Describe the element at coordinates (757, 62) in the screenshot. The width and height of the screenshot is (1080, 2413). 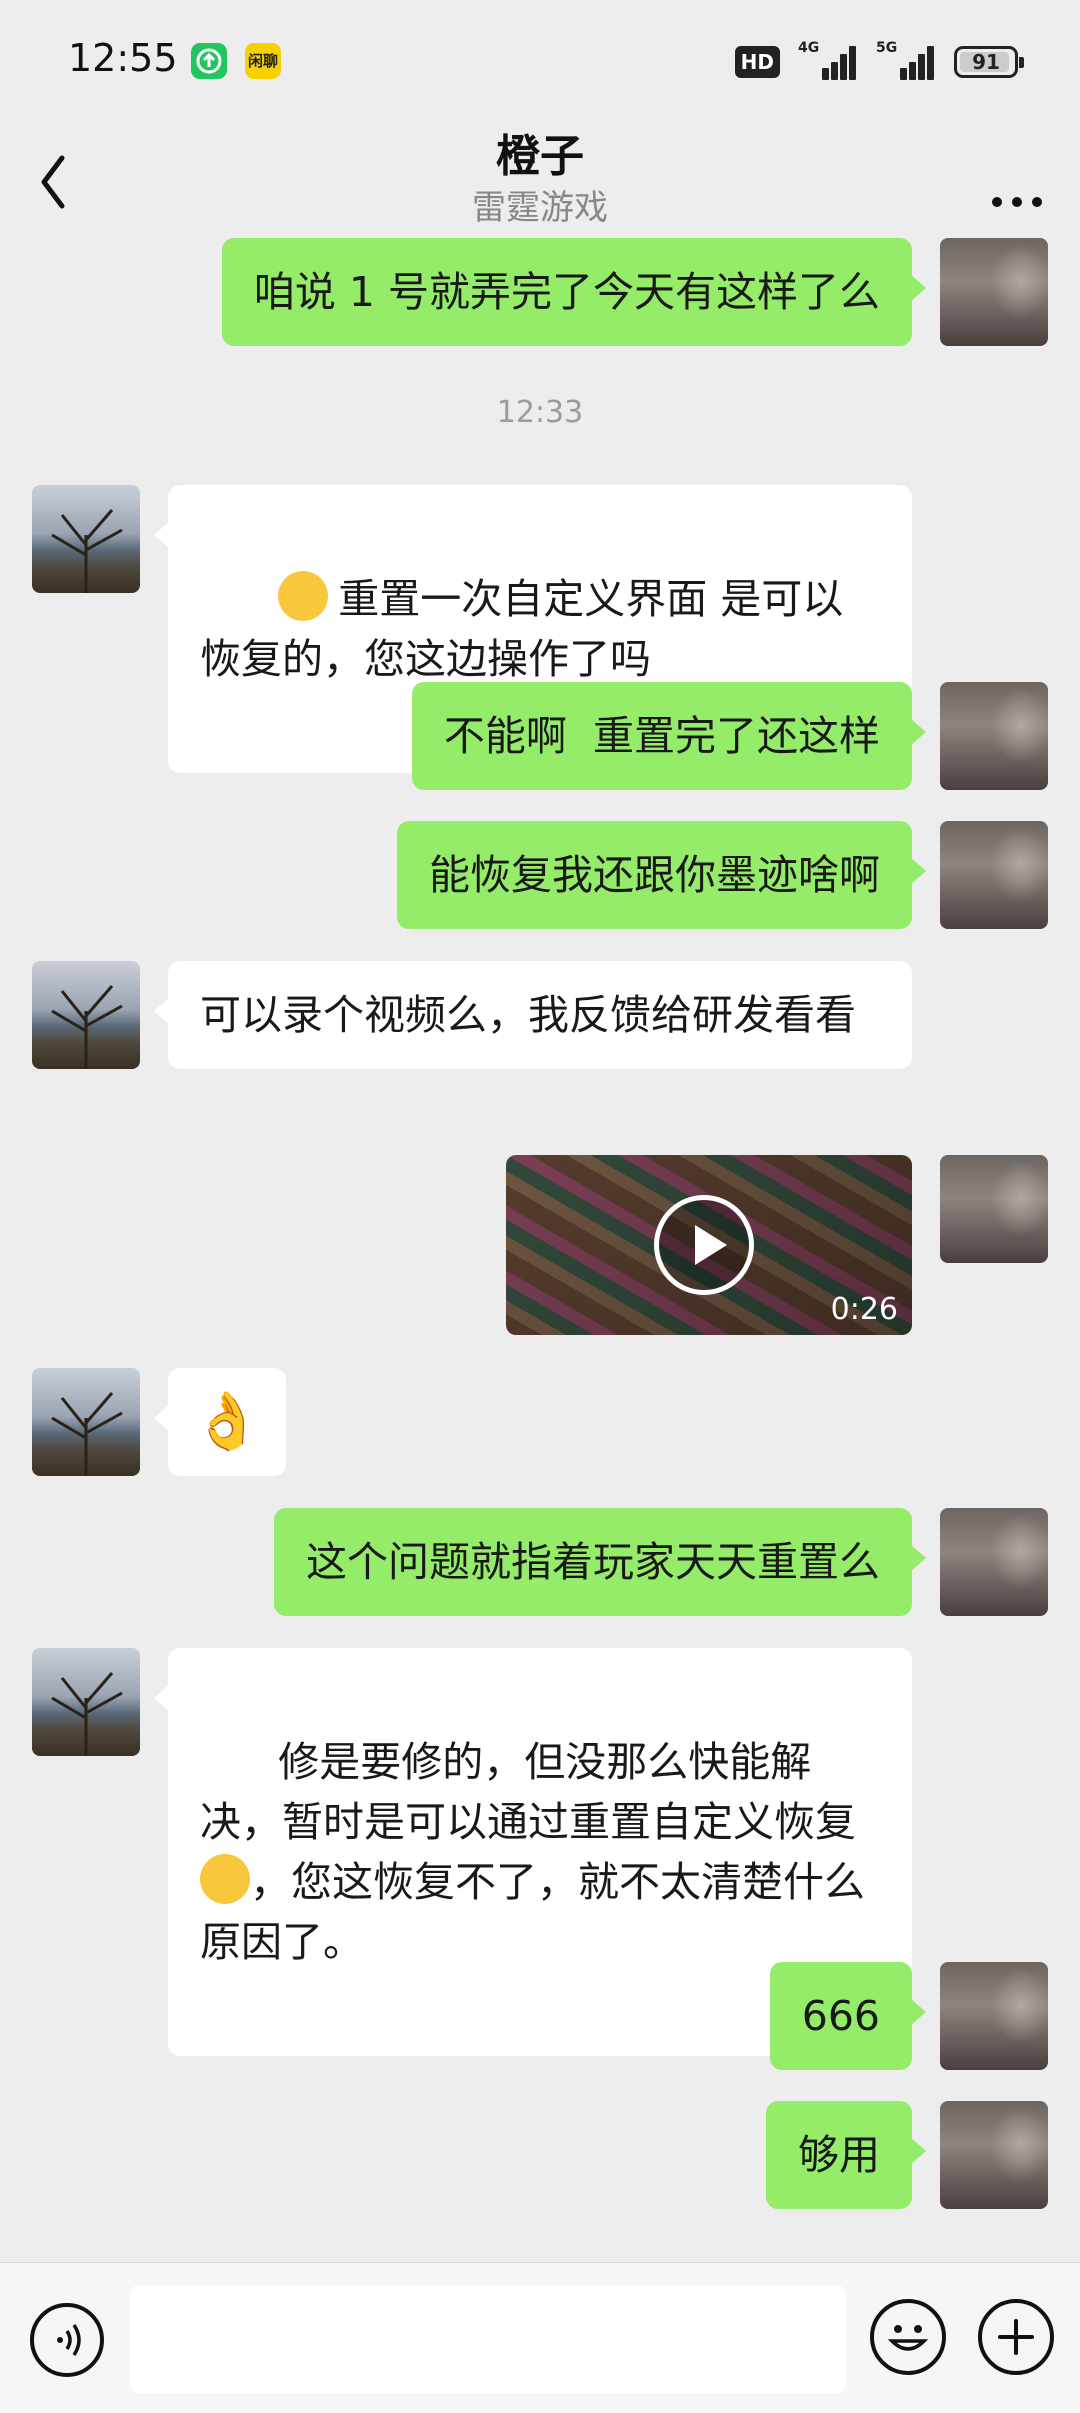
I see `hd-voice-badge: HD` at that location.